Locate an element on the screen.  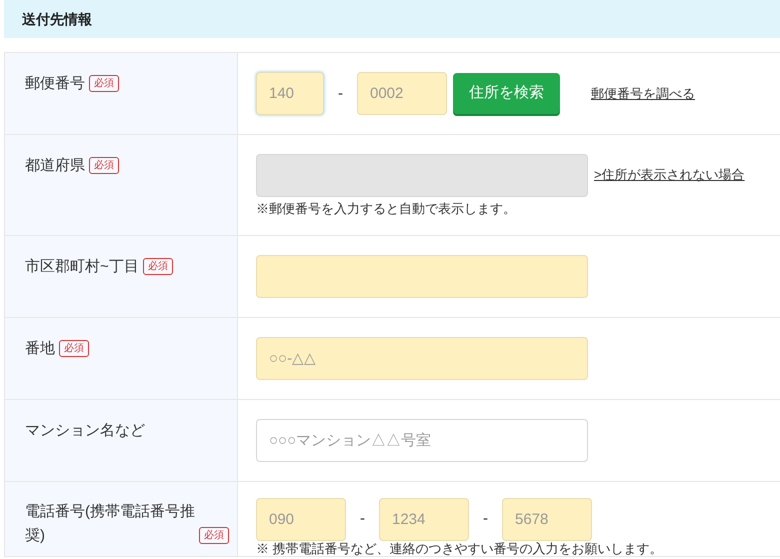
note-text: ※郵便番号を入力すると自動で表示します。 is located at coordinates (386, 209).